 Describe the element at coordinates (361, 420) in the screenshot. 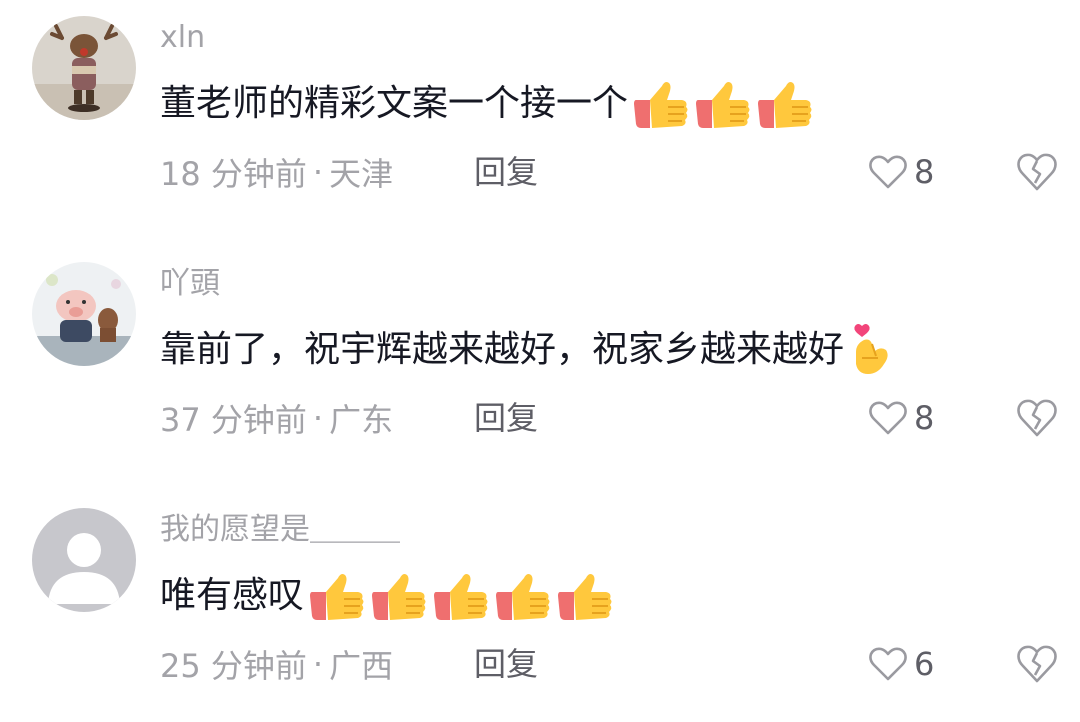

I see `comment-location: 广东` at that location.